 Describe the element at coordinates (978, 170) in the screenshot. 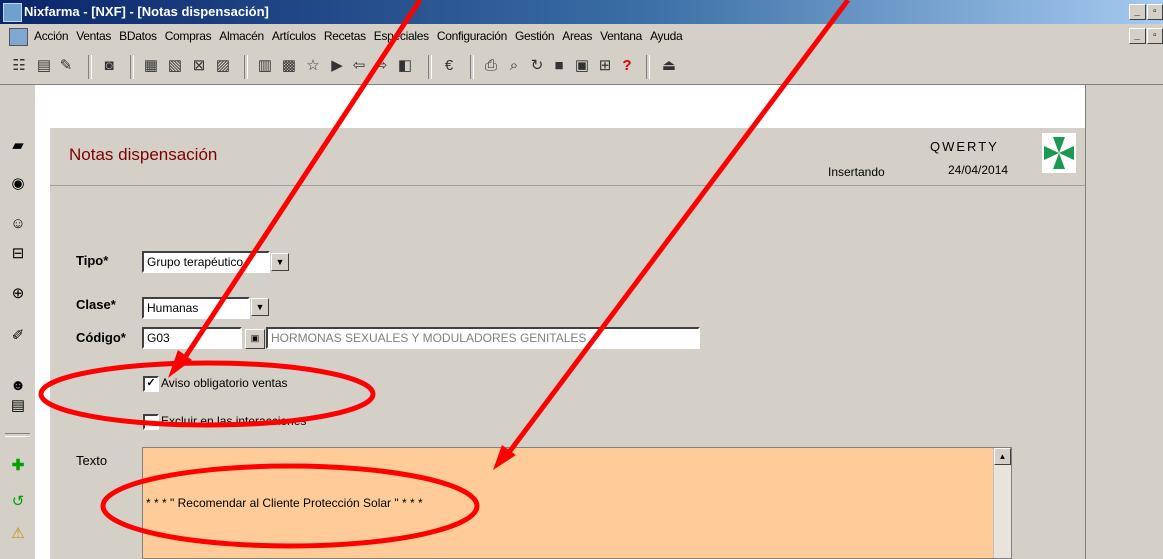

I see `current-date: 24/04/2014` at that location.